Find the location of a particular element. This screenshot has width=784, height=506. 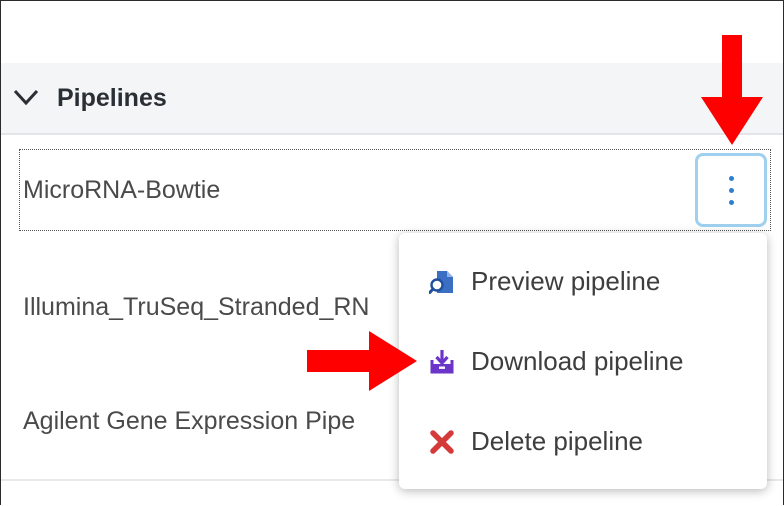

menu-item-label: Download pipeline is located at coordinates (577, 361).